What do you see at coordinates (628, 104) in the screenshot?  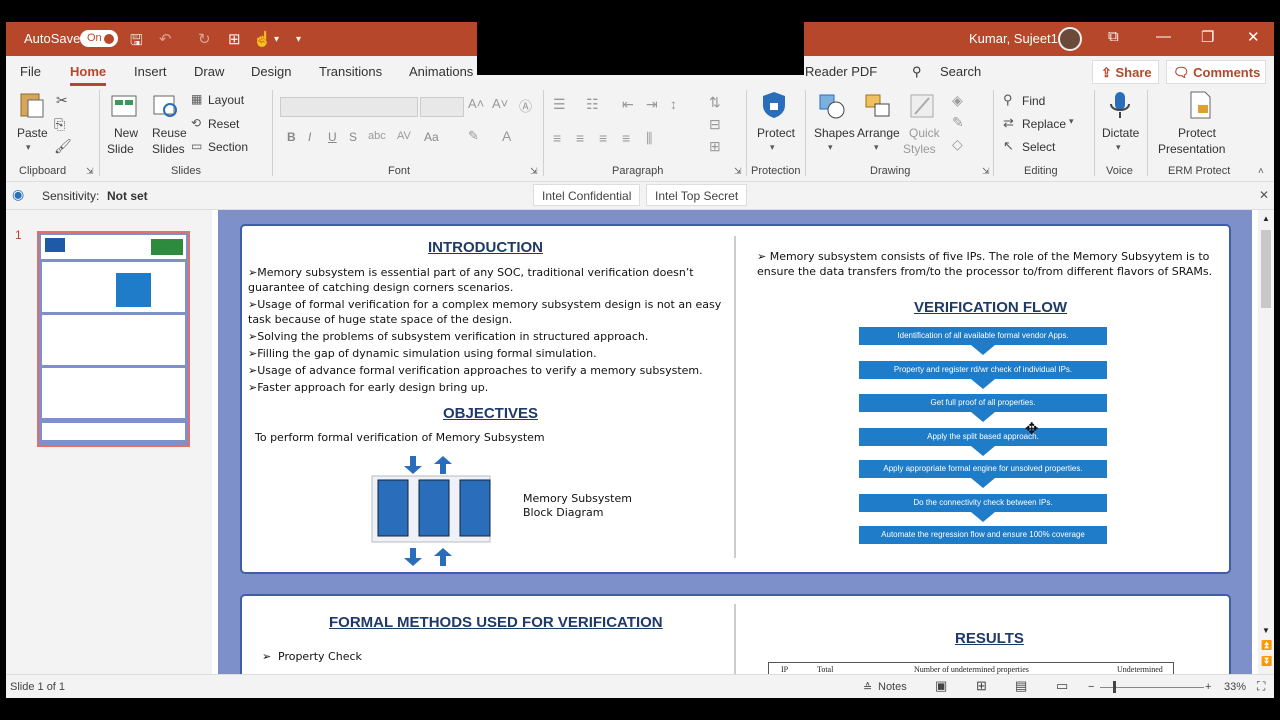 I see `decrease-indent-icon: ⇤` at bounding box center [628, 104].